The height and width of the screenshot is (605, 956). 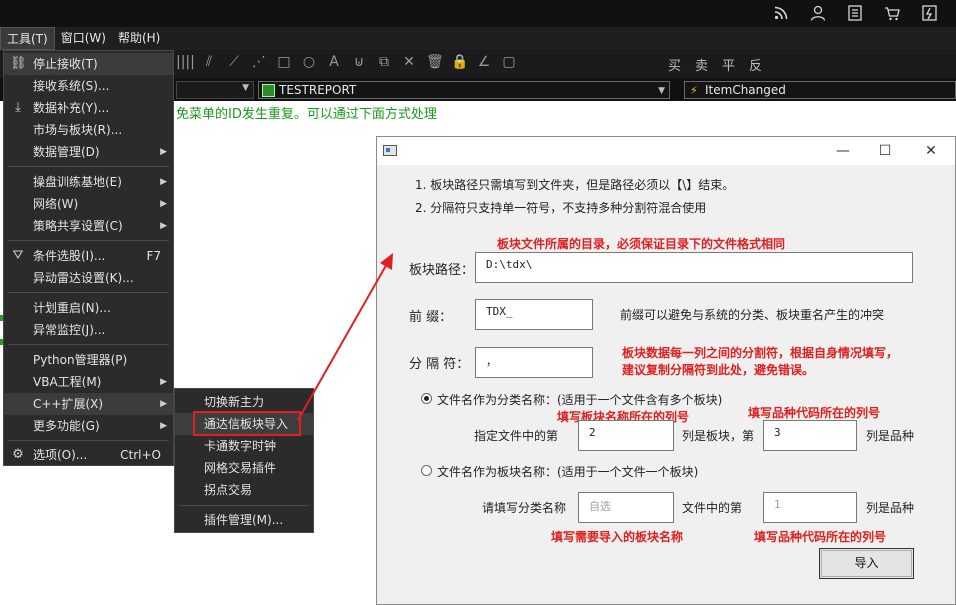 I want to click on period-select: ▼, so click(x=215, y=90).